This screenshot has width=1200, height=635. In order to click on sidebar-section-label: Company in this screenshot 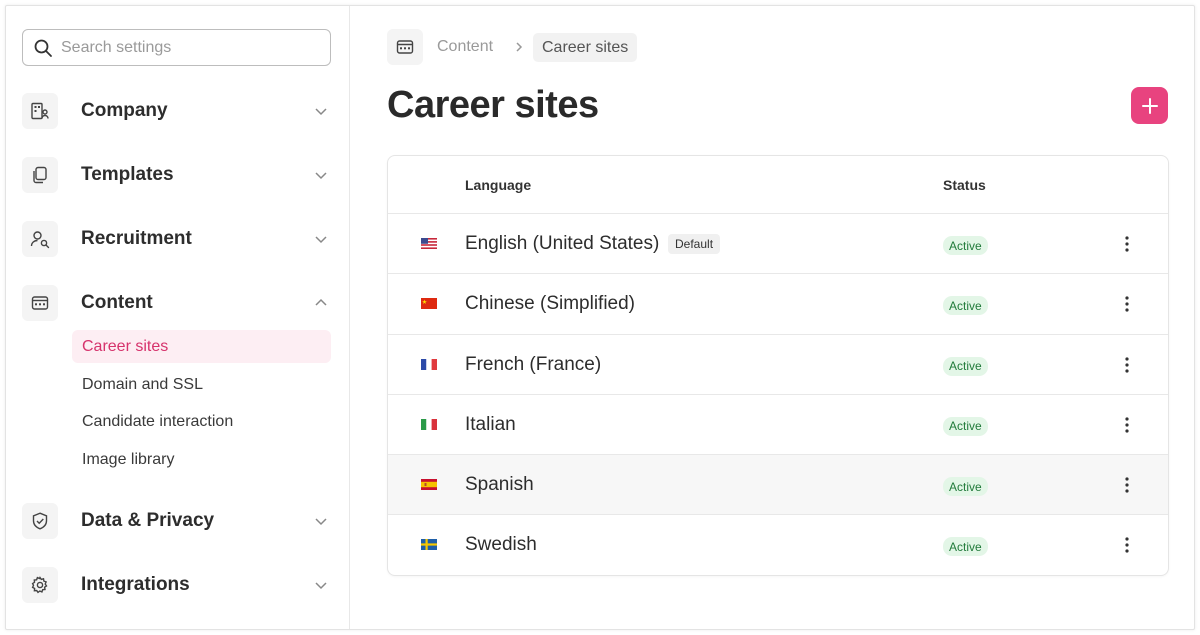, I will do `click(124, 110)`.